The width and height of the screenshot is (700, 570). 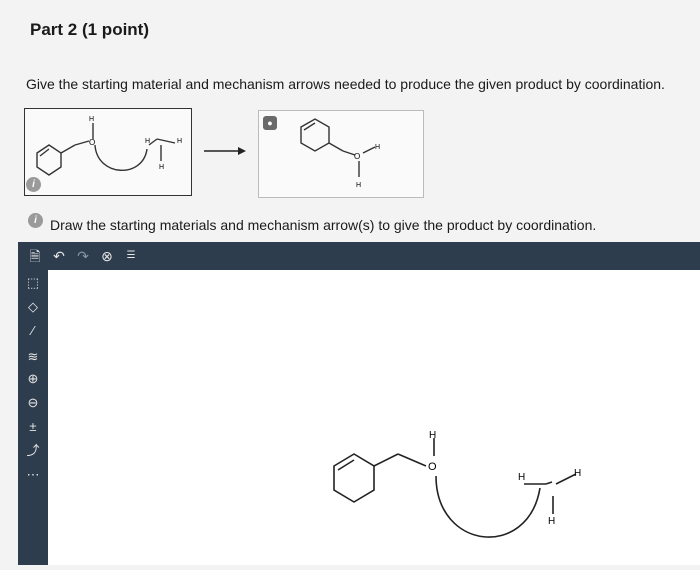 What do you see at coordinates (107, 256) in the screenshot?
I see `zoom-reset-icon: ⊗` at bounding box center [107, 256].